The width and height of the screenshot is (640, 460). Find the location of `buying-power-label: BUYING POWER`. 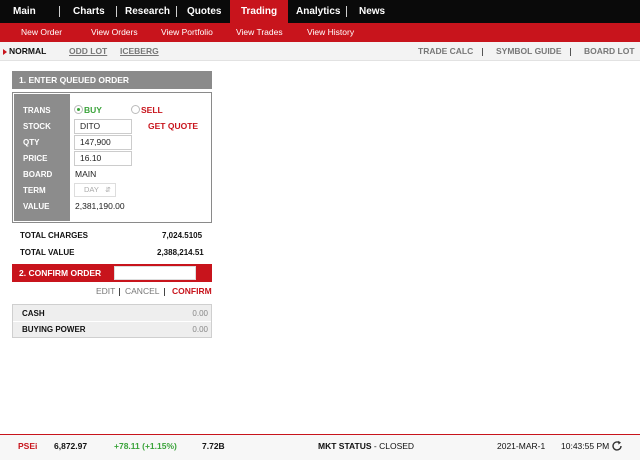

buying-power-label: BUYING POWER is located at coordinates (54, 329).